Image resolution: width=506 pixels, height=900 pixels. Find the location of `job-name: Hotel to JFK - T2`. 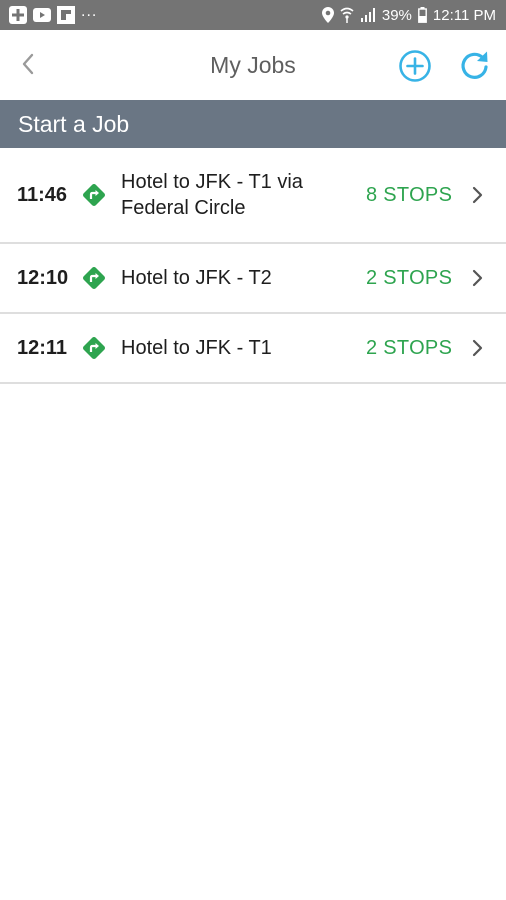

job-name: Hotel to JFK - T2 is located at coordinates (196, 278).